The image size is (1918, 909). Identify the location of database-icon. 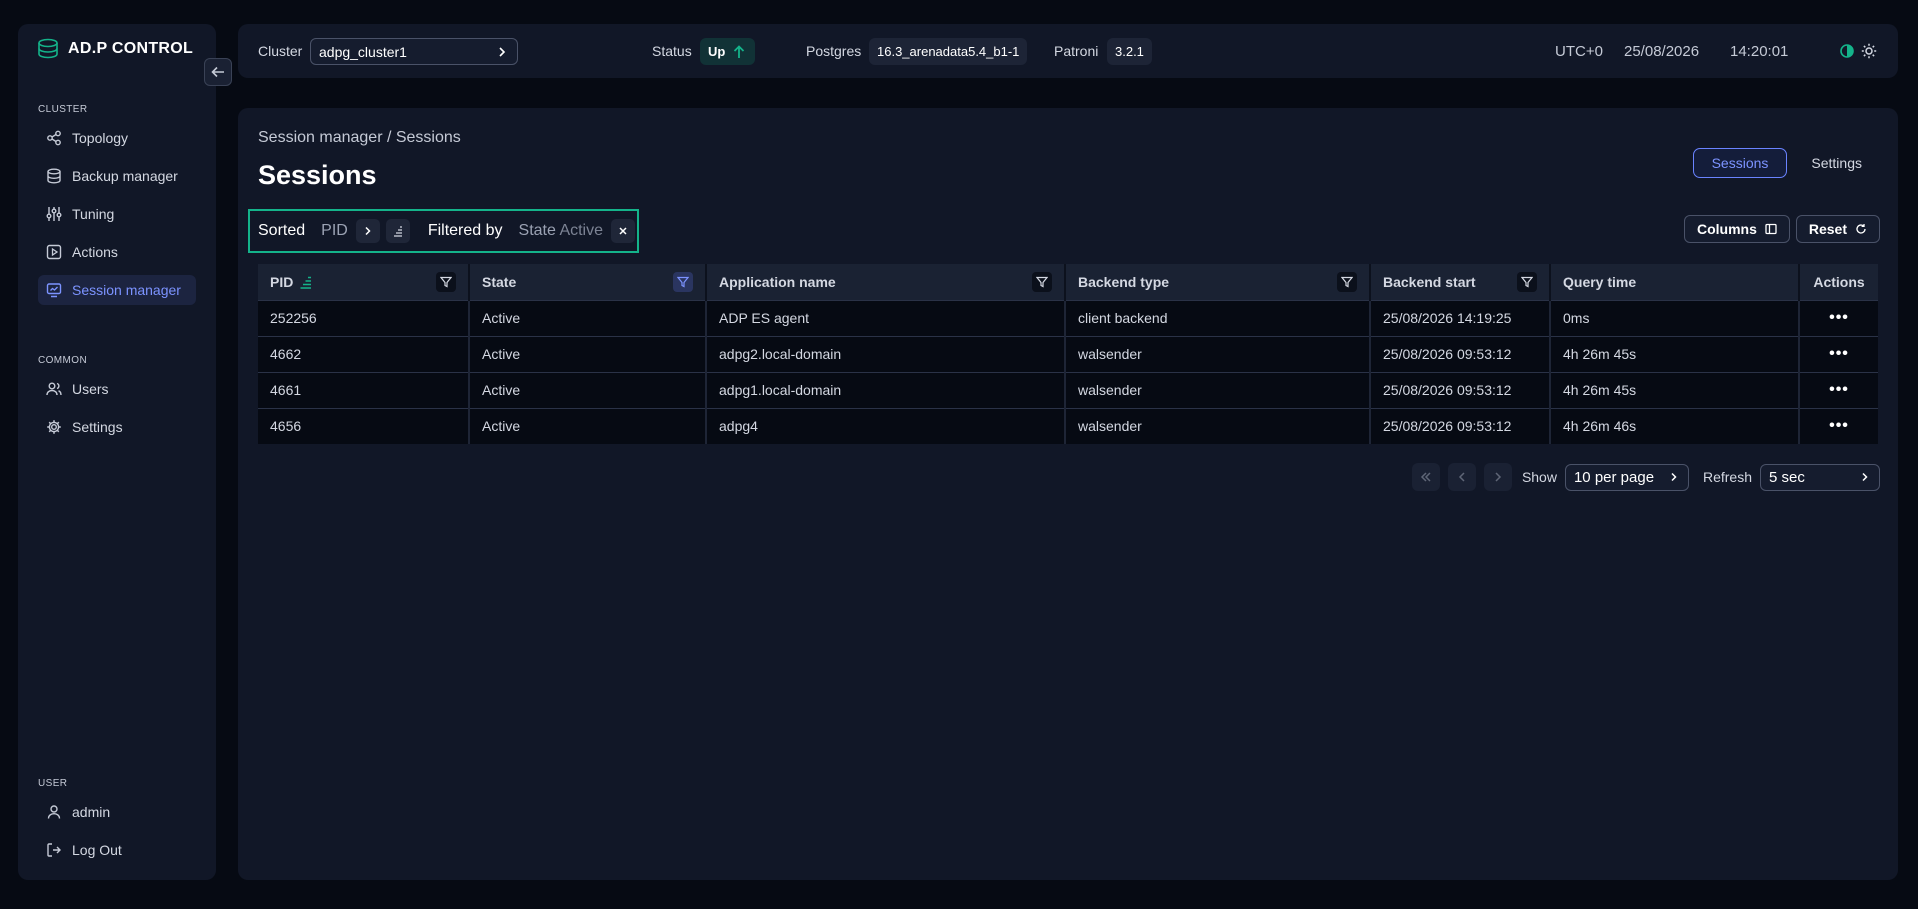
(54, 176).